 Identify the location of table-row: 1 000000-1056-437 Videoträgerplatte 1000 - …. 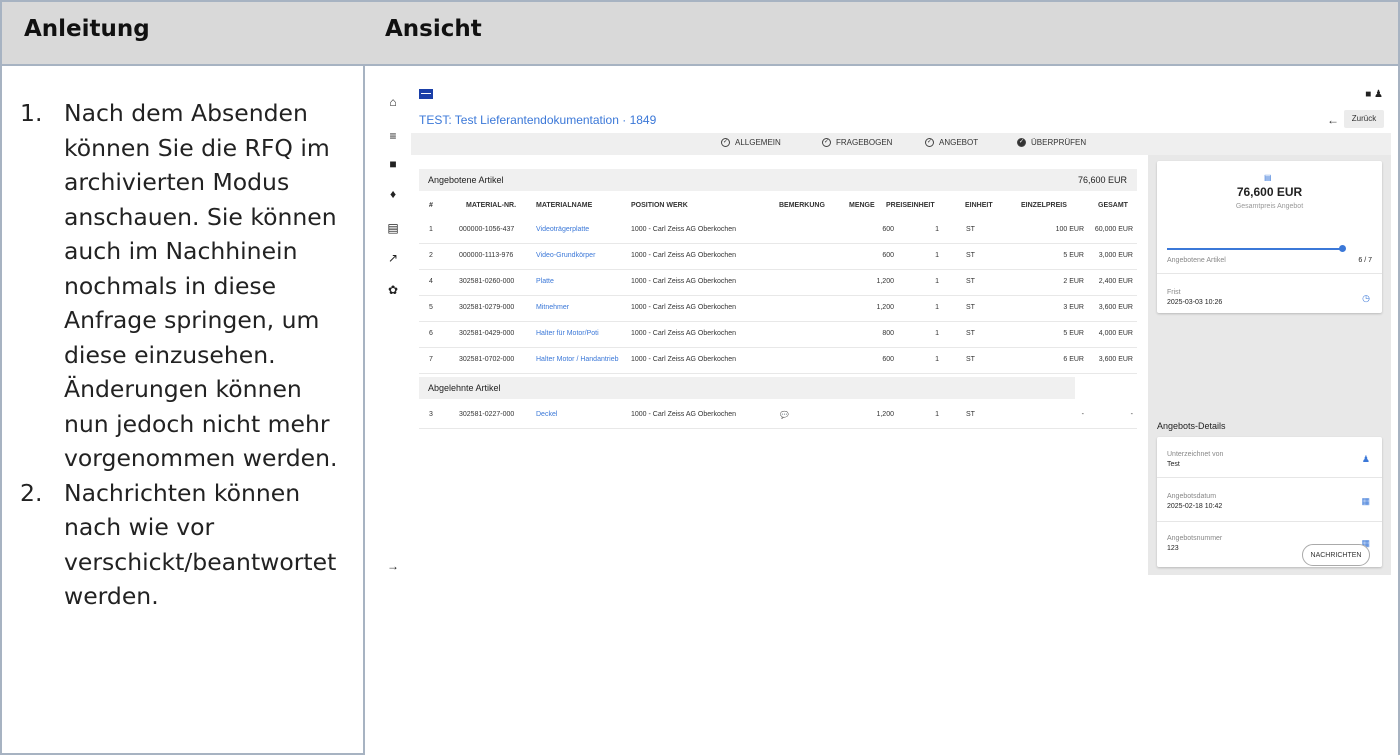
(778, 230).